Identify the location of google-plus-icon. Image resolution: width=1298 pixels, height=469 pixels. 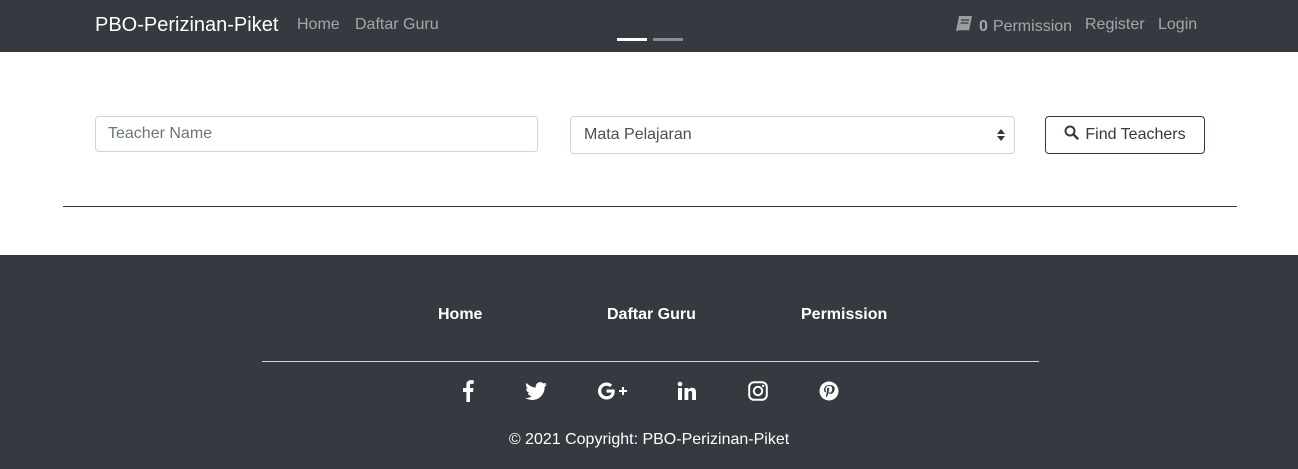
(612, 391).